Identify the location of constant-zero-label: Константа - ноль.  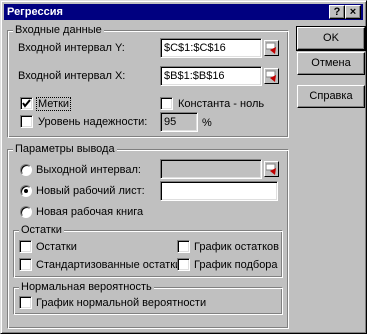
(221, 104).